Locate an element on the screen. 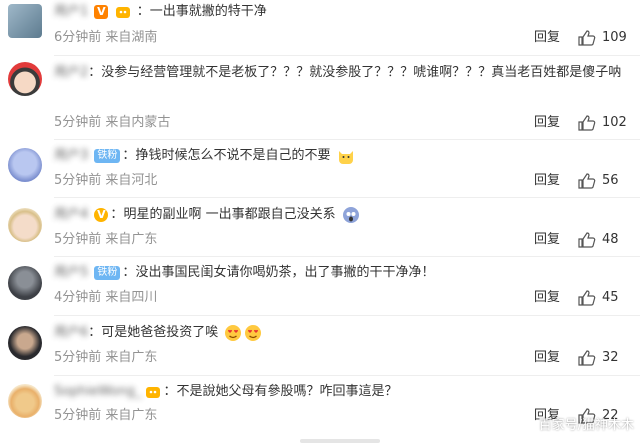  comment-meta: 5分钟前 来自内蒙古 is located at coordinates (112, 122).